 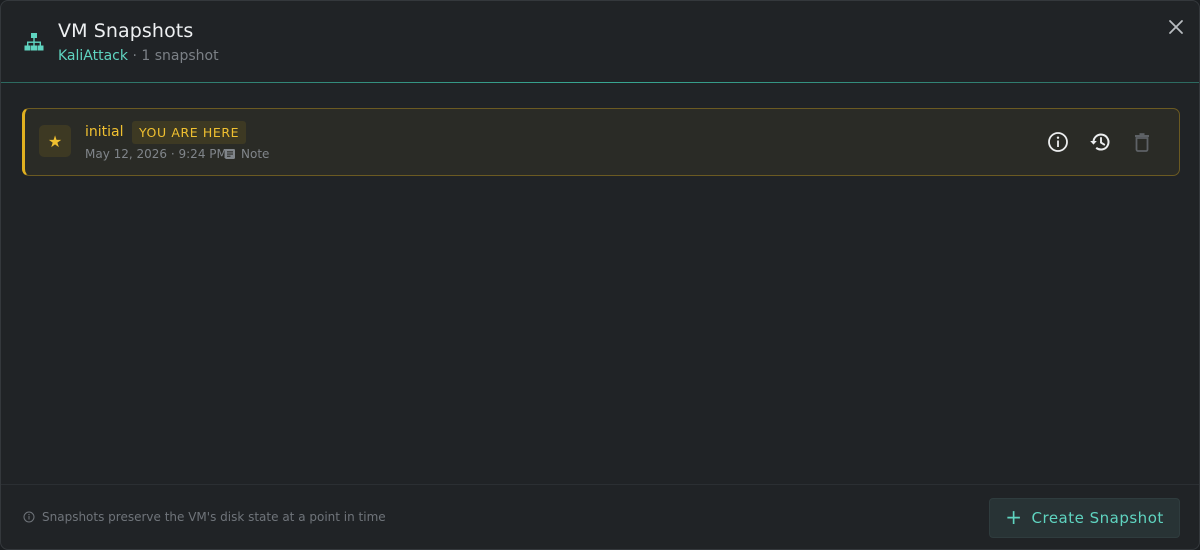 I want to click on sitemap-icon, so click(x=34, y=42).